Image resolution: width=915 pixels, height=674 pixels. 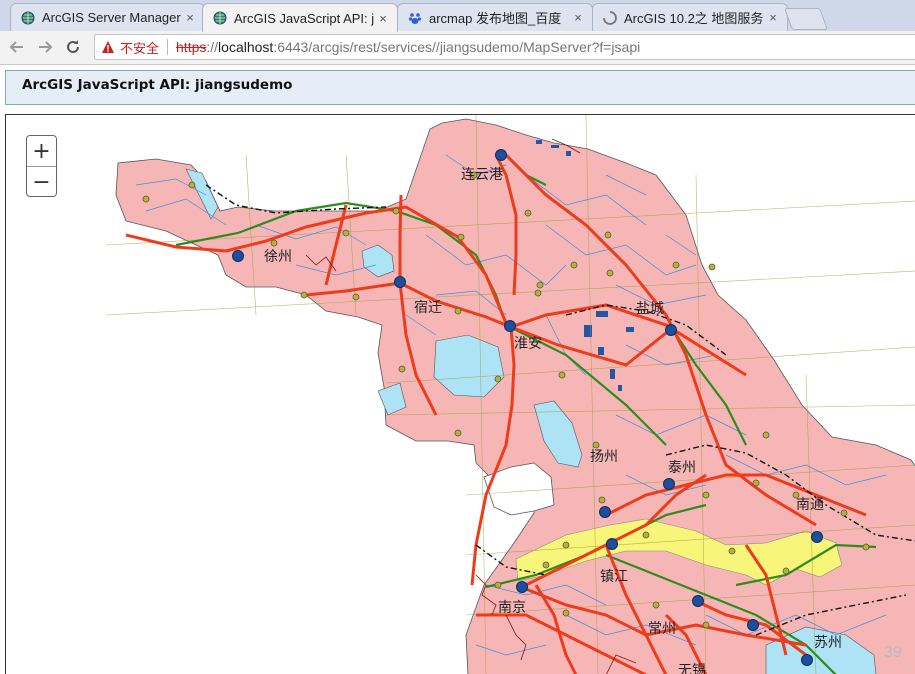 I want to click on forward-button, so click(x=45, y=47).